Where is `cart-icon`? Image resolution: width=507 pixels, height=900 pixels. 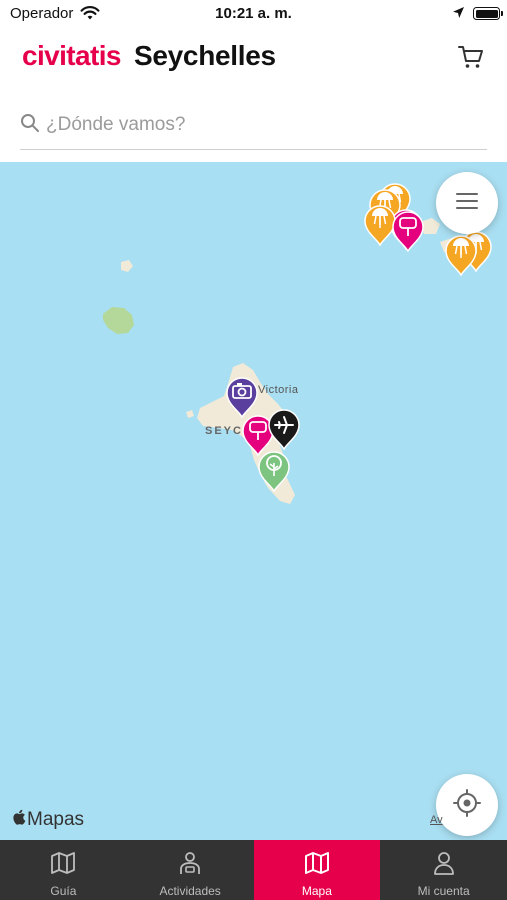
cart-icon is located at coordinates (471, 57).